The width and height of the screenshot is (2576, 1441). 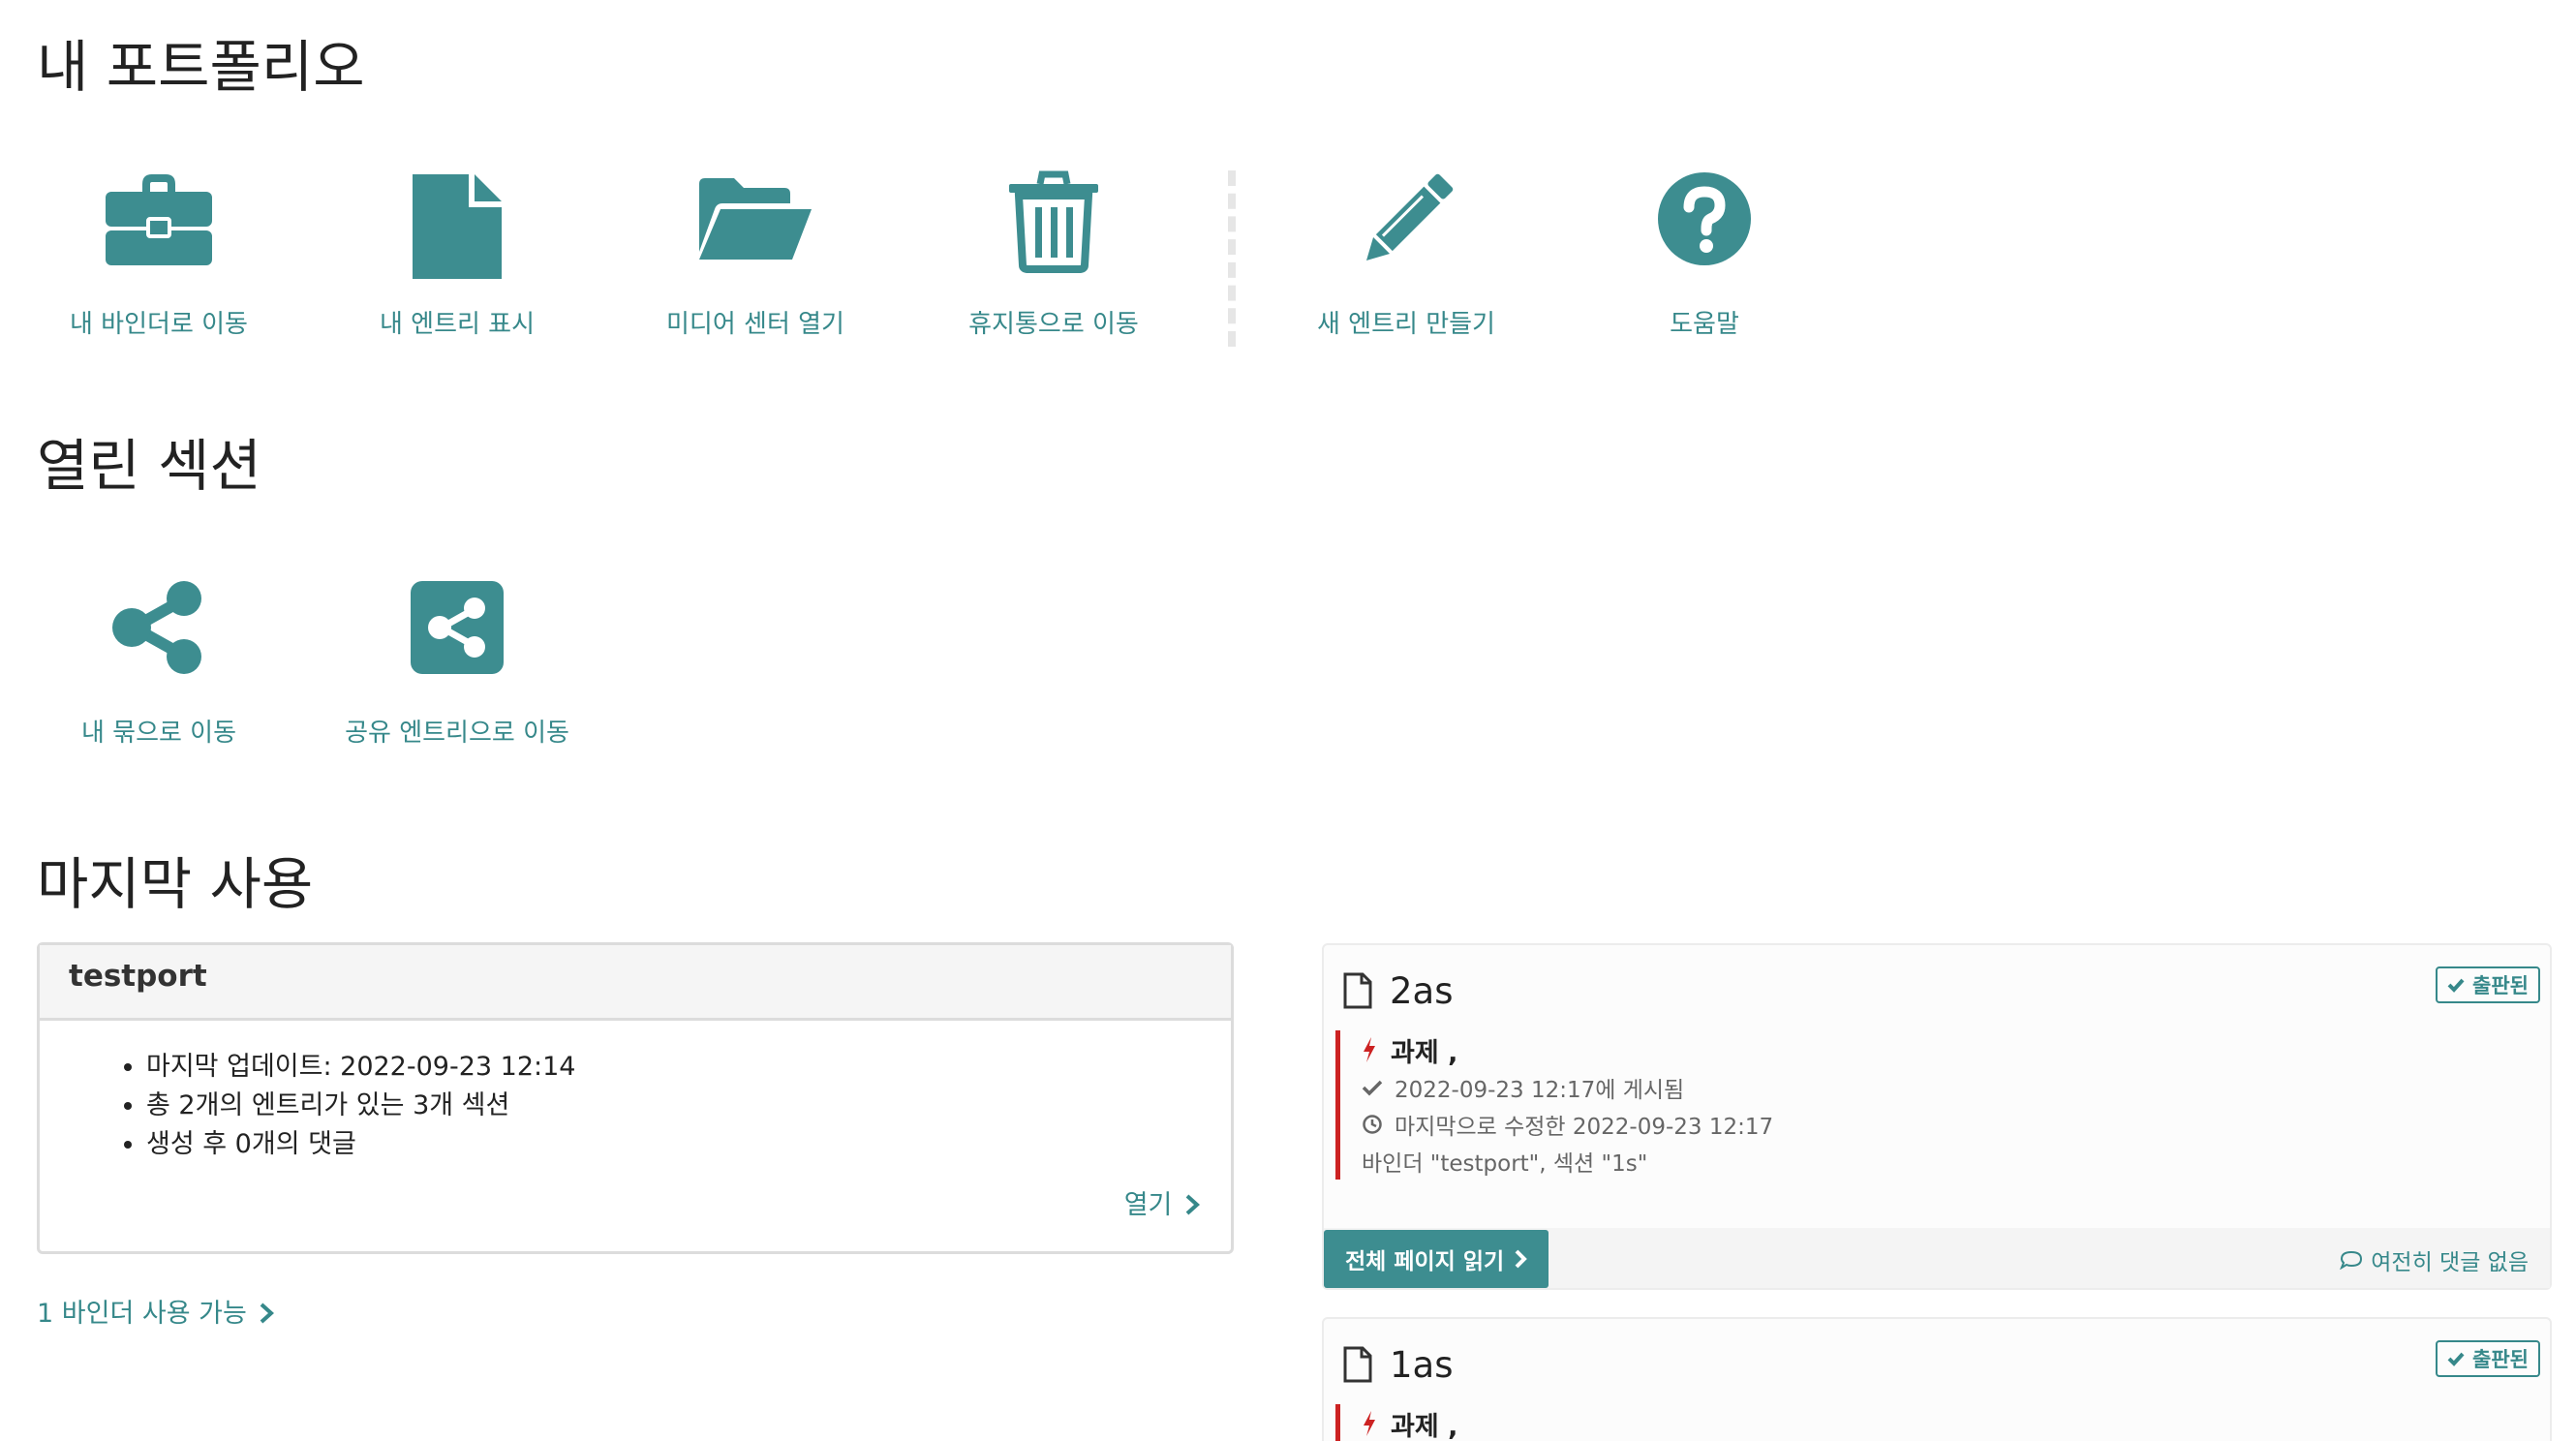 I want to click on open-binder-link: 열기, so click(x=1162, y=1202).